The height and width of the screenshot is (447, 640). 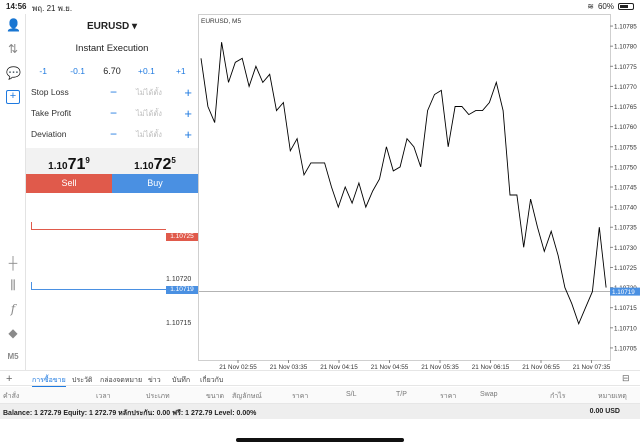 I want to click on y-tick-label: 1.10740, so click(x=625, y=208).